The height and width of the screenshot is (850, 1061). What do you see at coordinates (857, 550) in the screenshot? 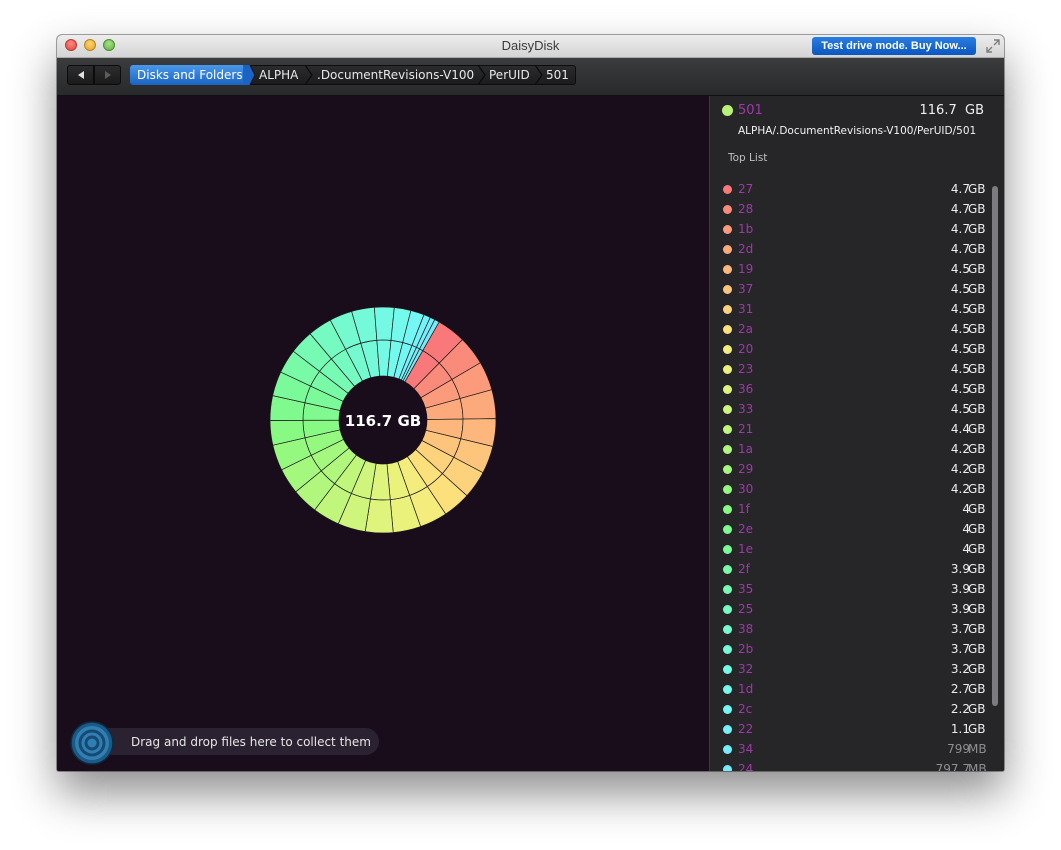
I see `top-list-item: 1e 4 GB` at bounding box center [857, 550].